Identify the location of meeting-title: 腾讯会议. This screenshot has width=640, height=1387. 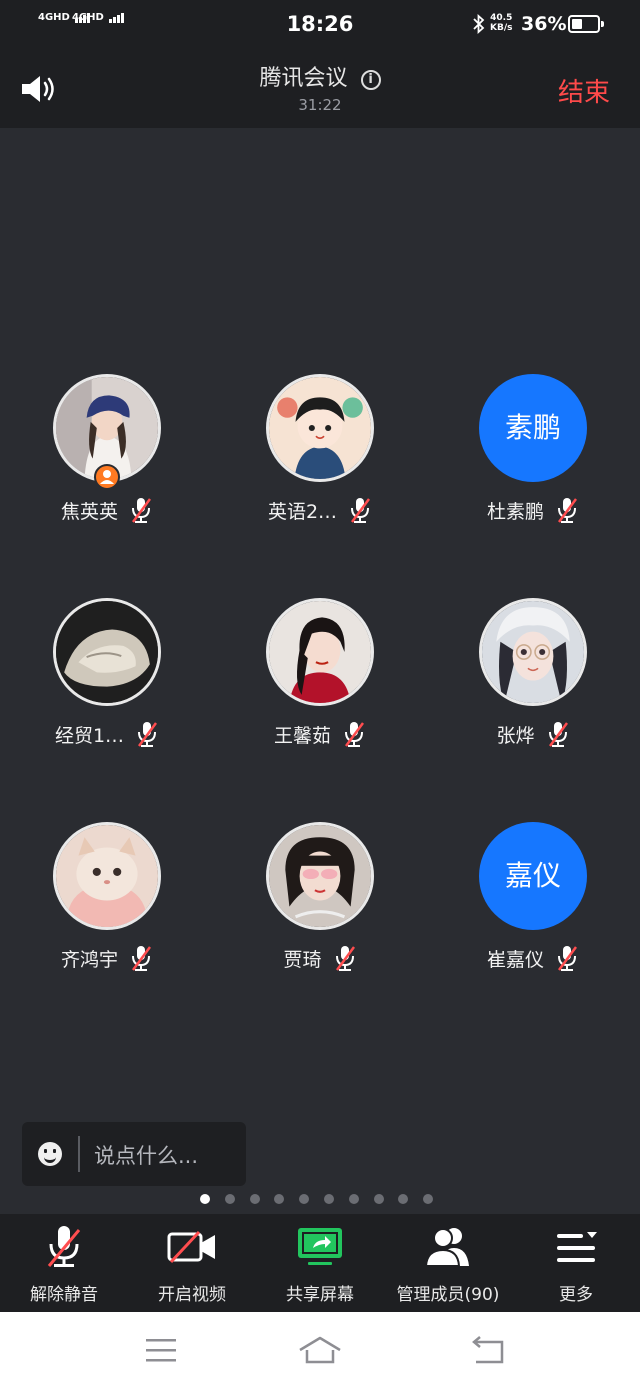
(303, 78).